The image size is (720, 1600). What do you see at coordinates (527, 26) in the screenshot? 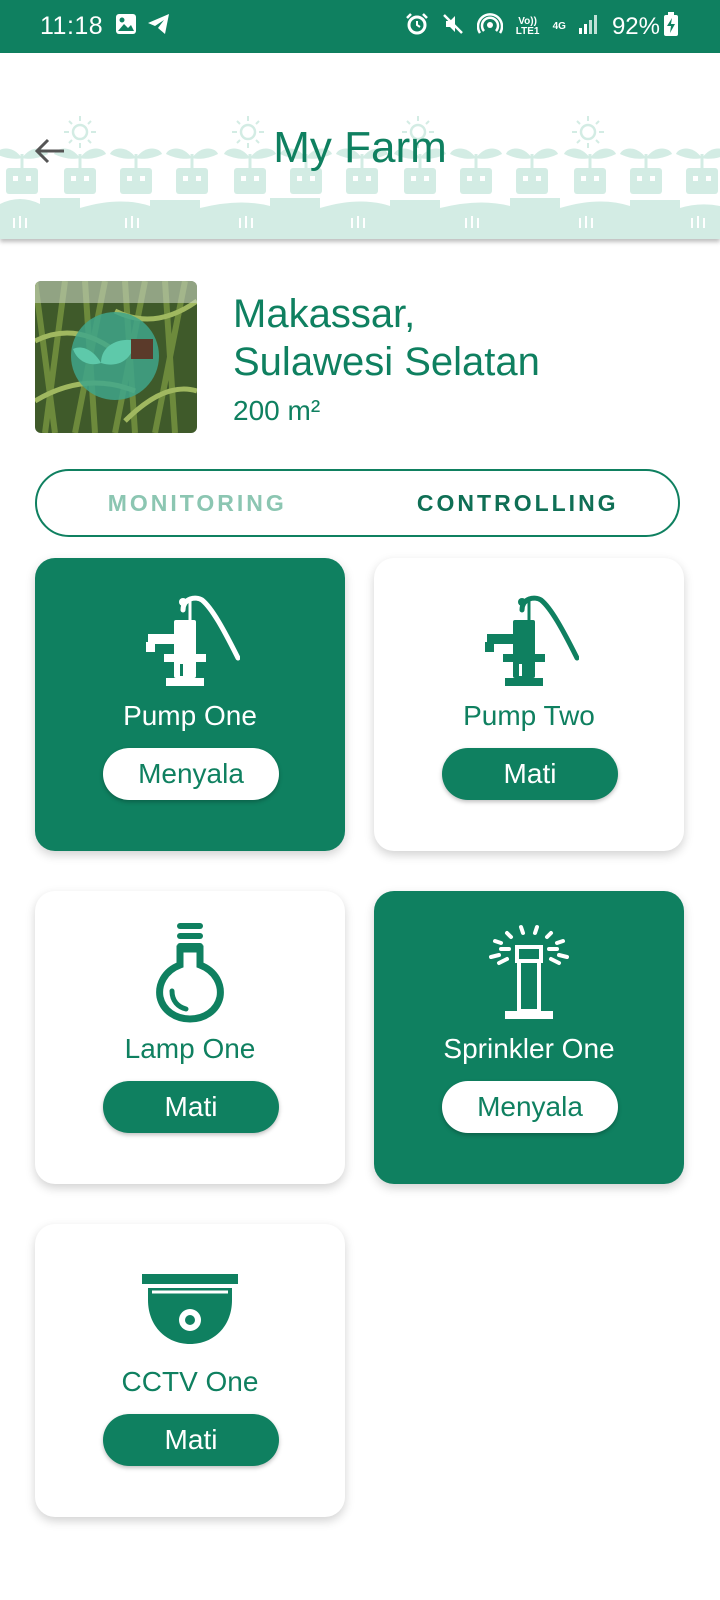
I see `volte-label: Vo)) LTE1` at bounding box center [527, 26].